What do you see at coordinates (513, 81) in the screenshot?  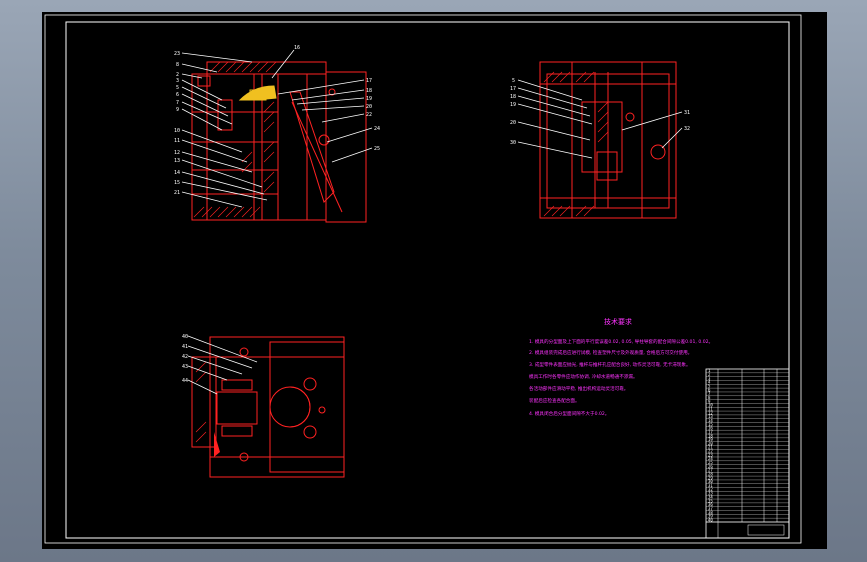 I see `side-label: 5` at bounding box center [513, 81].